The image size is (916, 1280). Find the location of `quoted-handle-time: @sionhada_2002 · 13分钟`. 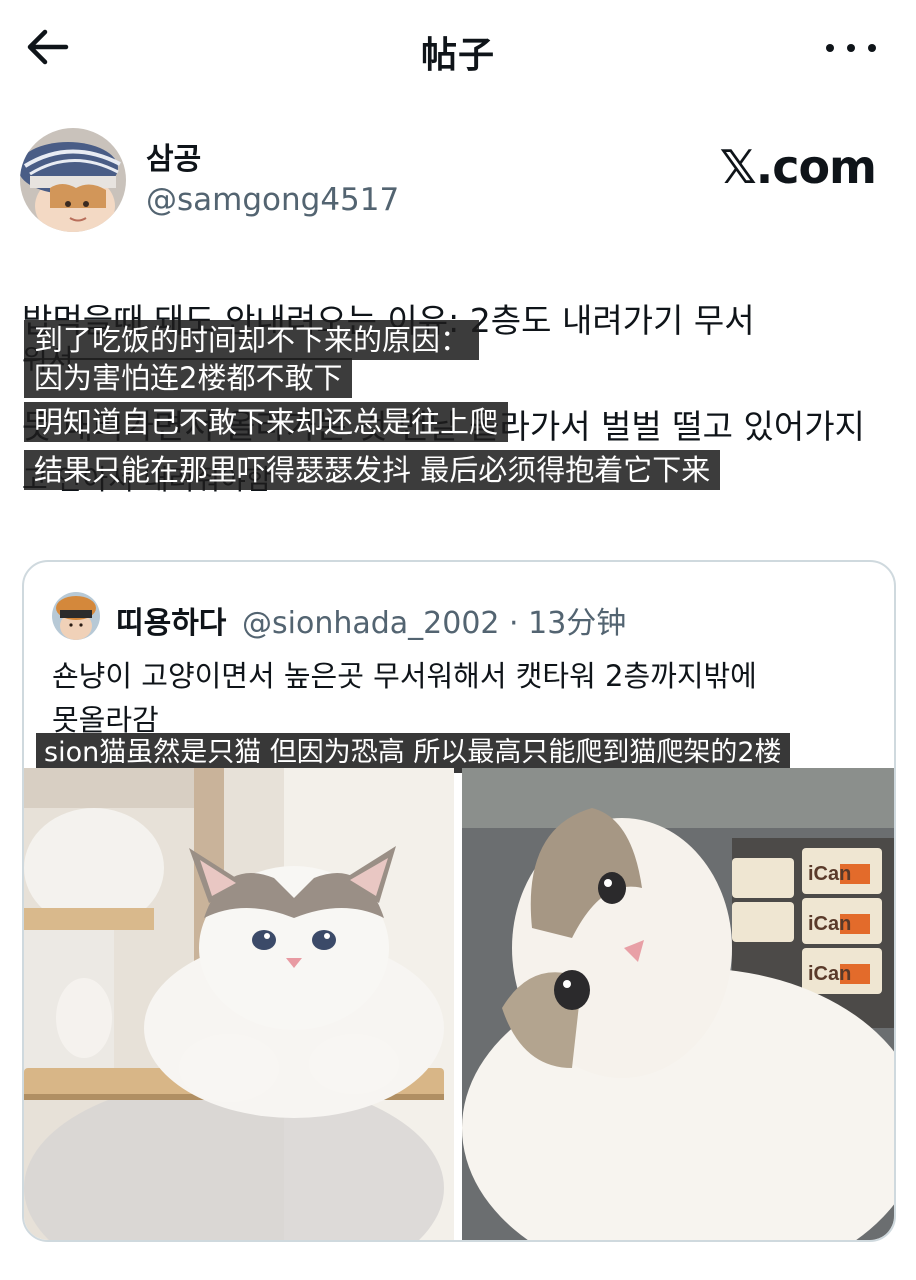

quoted-handle-time: @sionhada_2002 · 13分钟 is located at coordinates (434, 620).